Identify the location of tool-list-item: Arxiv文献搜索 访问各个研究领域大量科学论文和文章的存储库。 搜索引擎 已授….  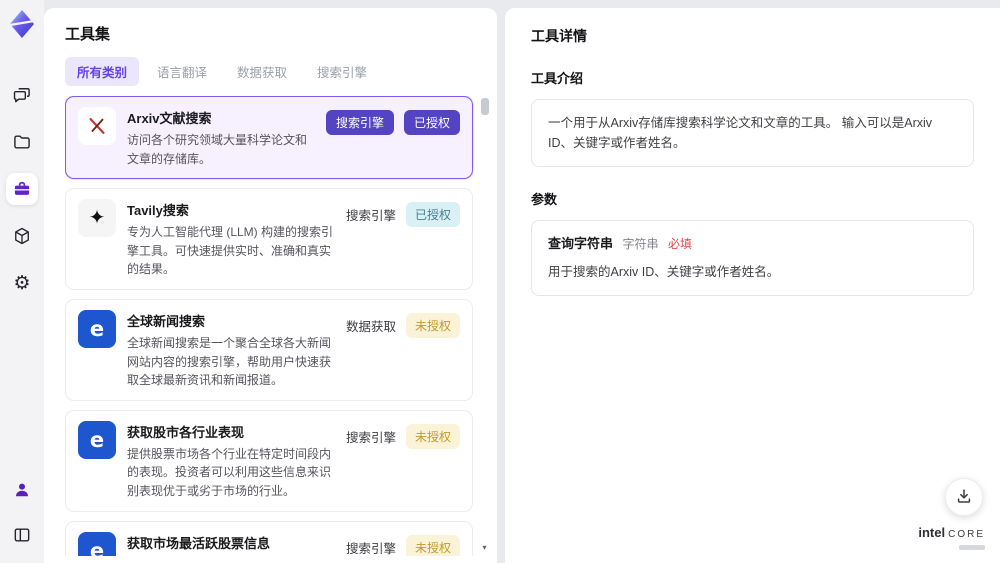
(269, 138).